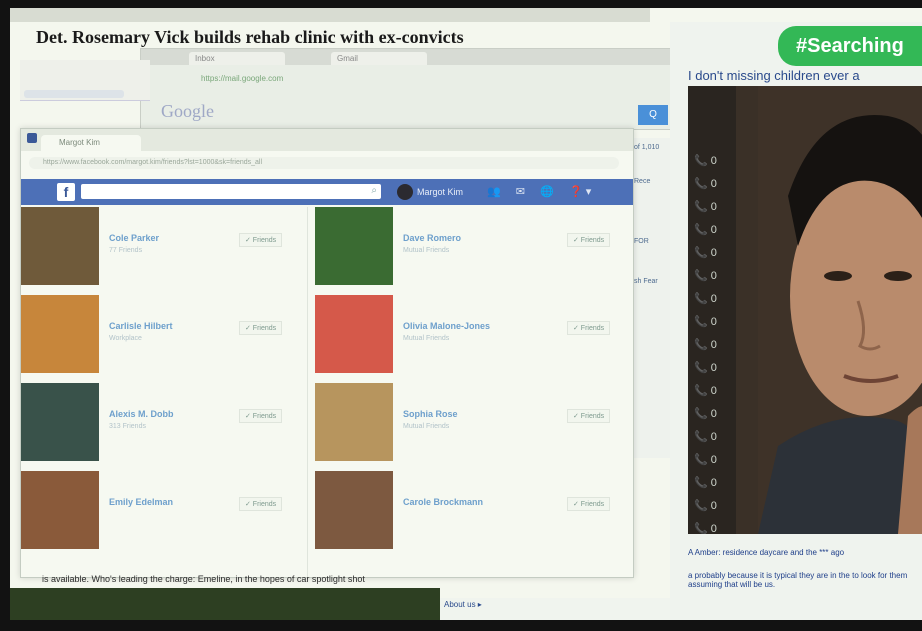 The image size is (922, 631). What do you see at coordinates (225, 604) in the screenshot?
I see `bottom-video-strip` at bounding box center [225, 604].